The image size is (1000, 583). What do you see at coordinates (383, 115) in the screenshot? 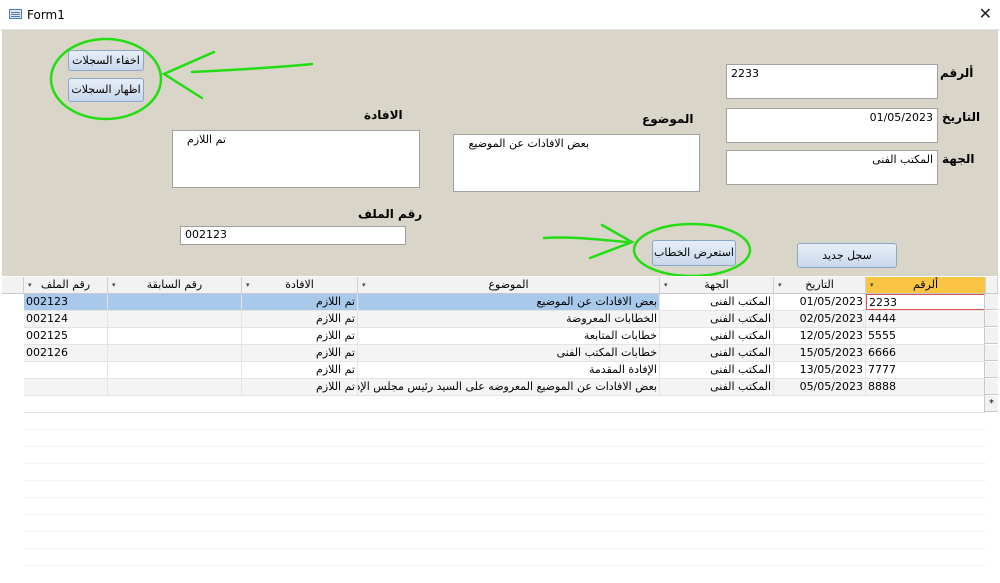
I see `reply-label: الافادة` at bounding box center [383, 115].